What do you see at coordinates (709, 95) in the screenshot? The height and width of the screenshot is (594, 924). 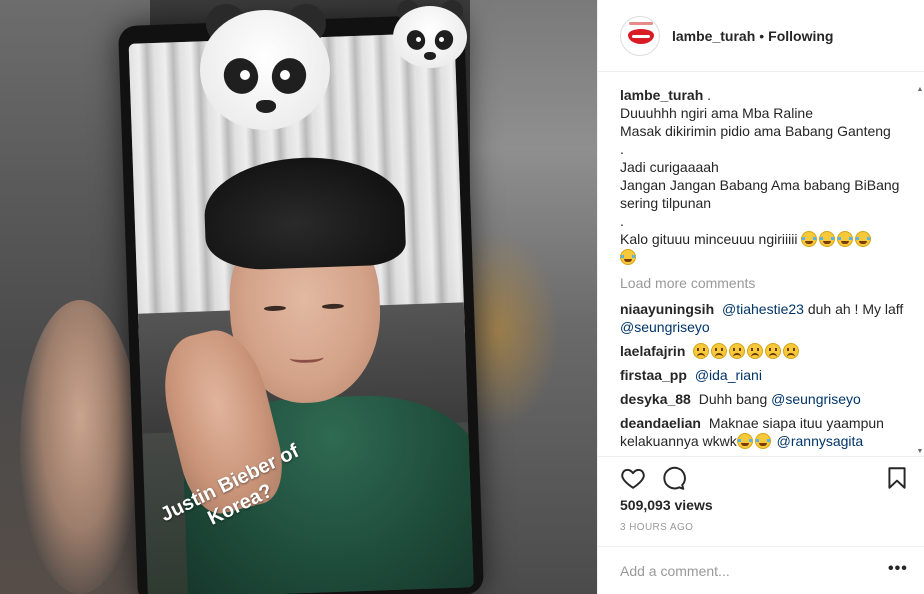 I see `caption-lead: .` at bounding box center [709, 95].